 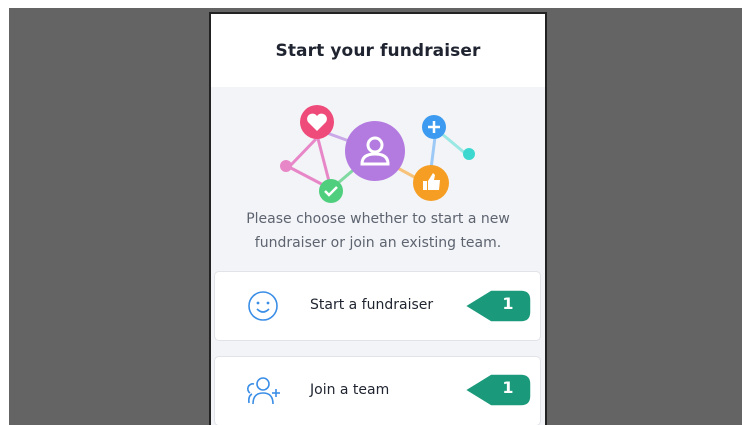 What do you see at coordinates (263, 306) in the screenshot?
I see `smiley-icon` at bounding box center [263, 306].